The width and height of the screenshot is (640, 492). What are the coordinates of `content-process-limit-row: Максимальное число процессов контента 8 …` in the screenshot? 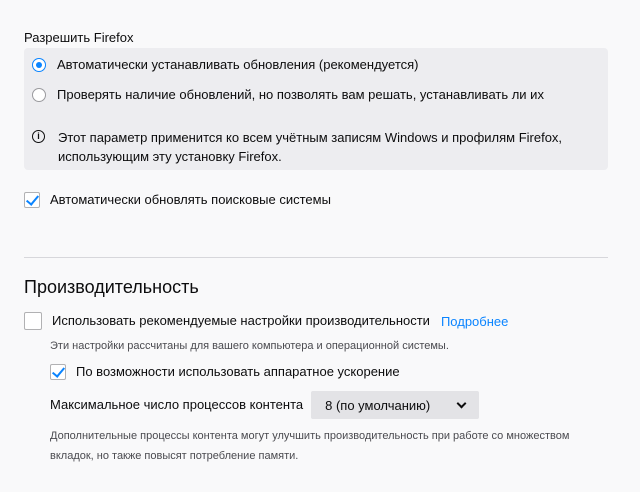 It's located at (265, 405).